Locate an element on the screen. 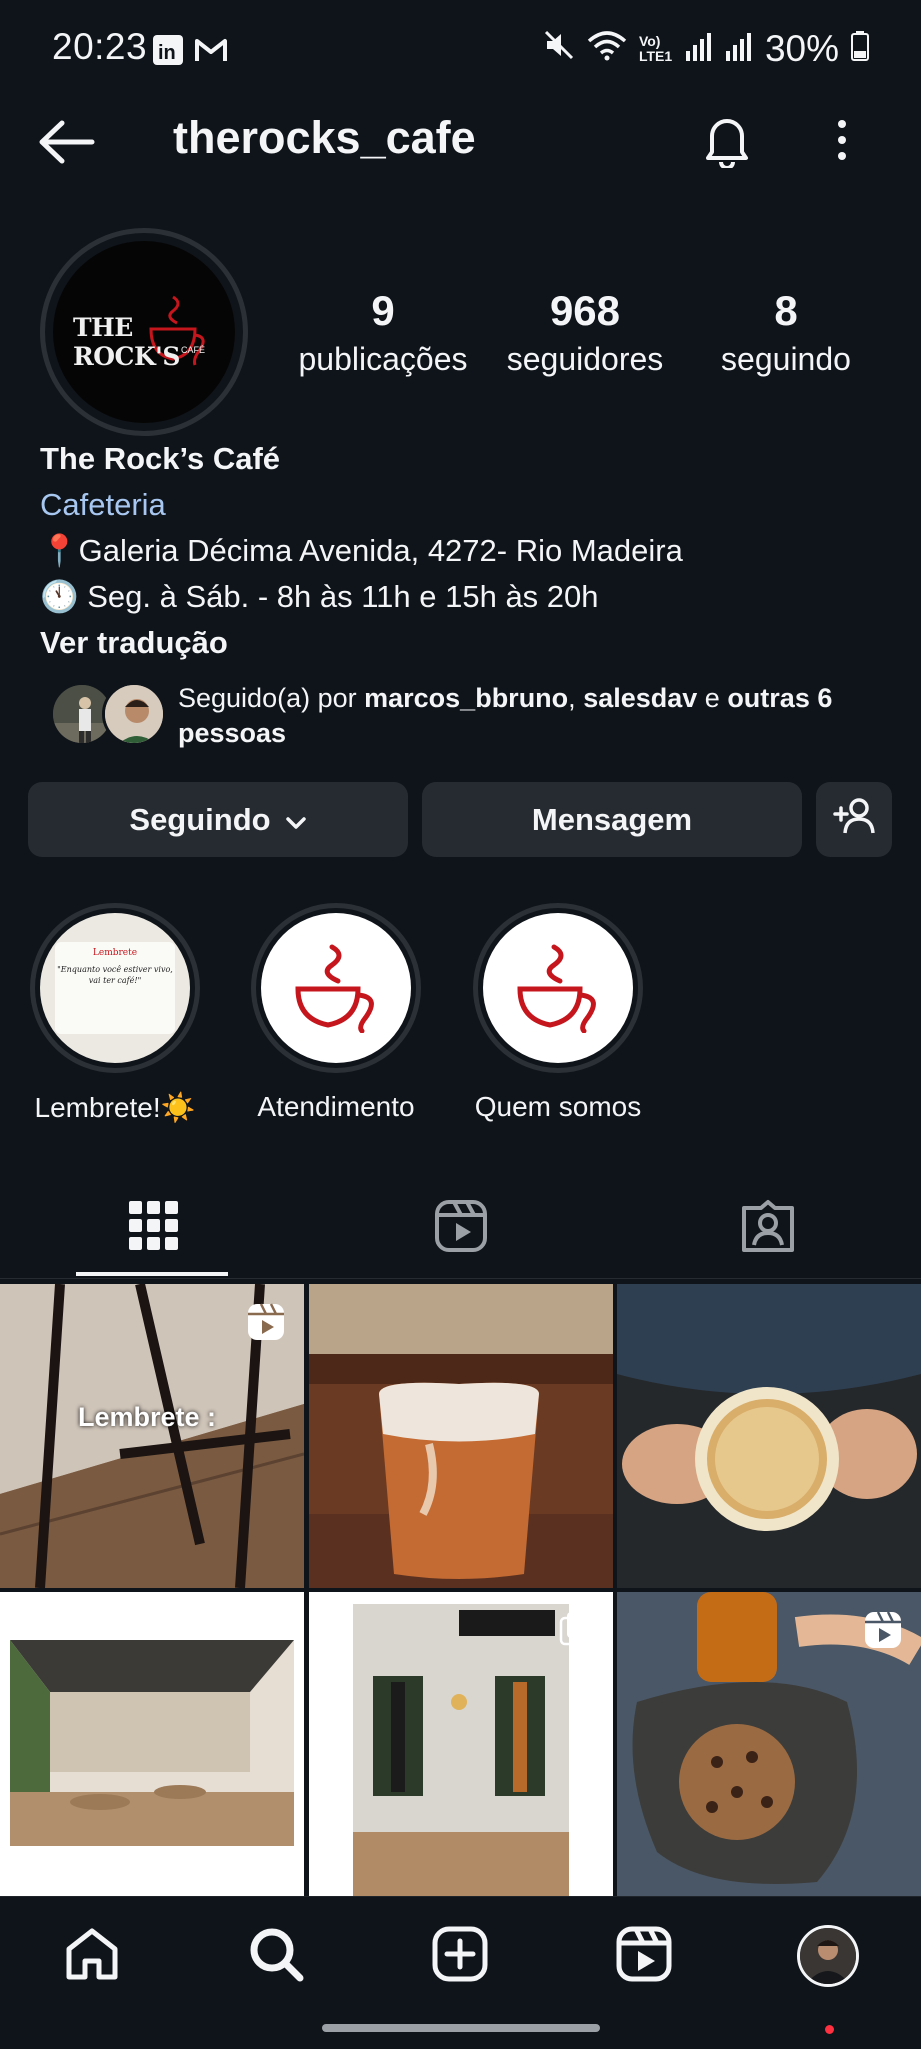 The height and width of the screenshot is (2049, 921). gmail-icon is located at coordinates (211, 52).